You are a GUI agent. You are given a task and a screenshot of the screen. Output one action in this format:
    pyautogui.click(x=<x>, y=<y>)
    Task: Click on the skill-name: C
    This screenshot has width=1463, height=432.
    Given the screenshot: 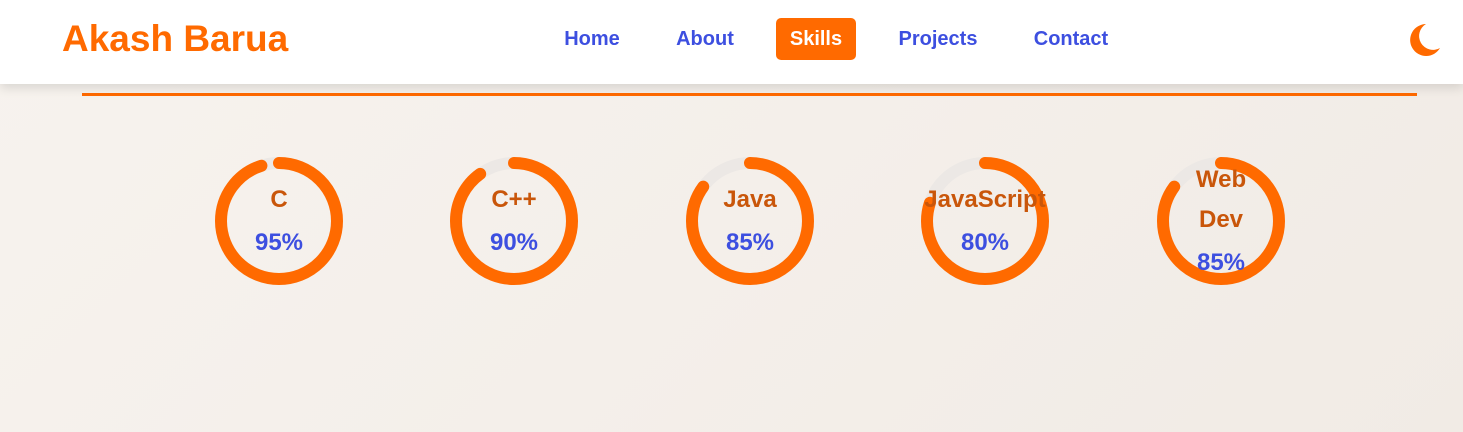 What is the action you would take?
    pyautogui.click(x=279, y=199)
    